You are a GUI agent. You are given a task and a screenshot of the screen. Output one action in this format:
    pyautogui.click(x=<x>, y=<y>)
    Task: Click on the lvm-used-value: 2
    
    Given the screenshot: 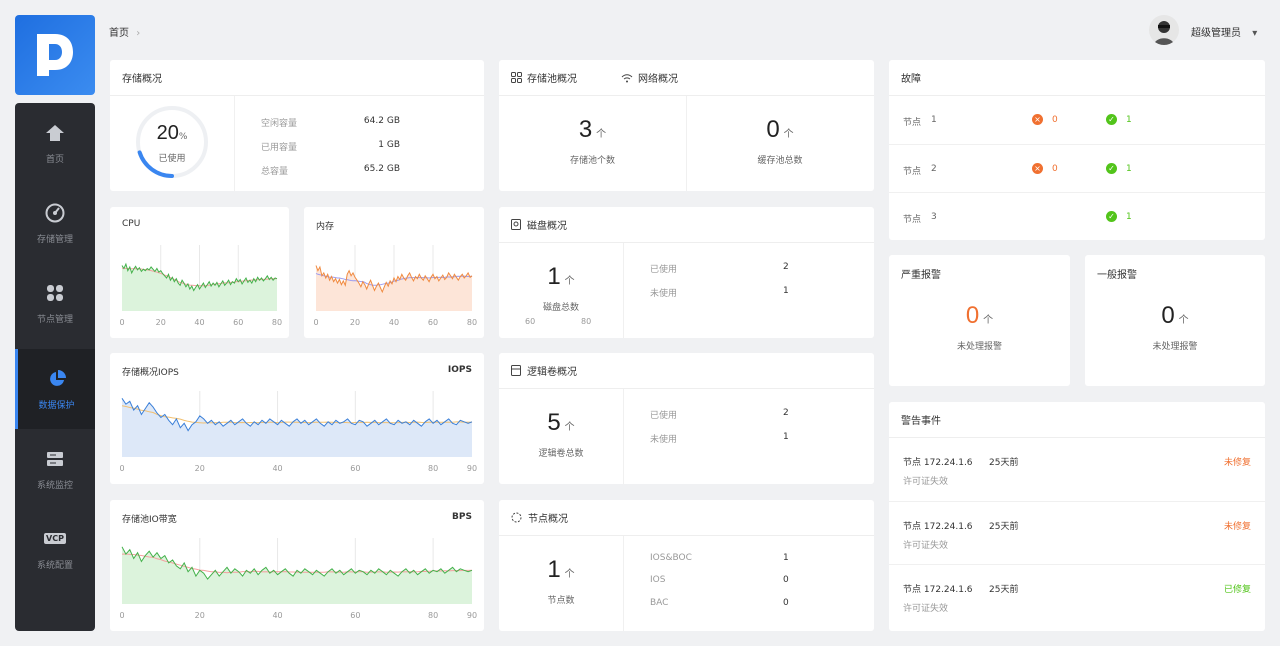 What is the action you would take?
    pyautogui.click(x=786, y=413)
    